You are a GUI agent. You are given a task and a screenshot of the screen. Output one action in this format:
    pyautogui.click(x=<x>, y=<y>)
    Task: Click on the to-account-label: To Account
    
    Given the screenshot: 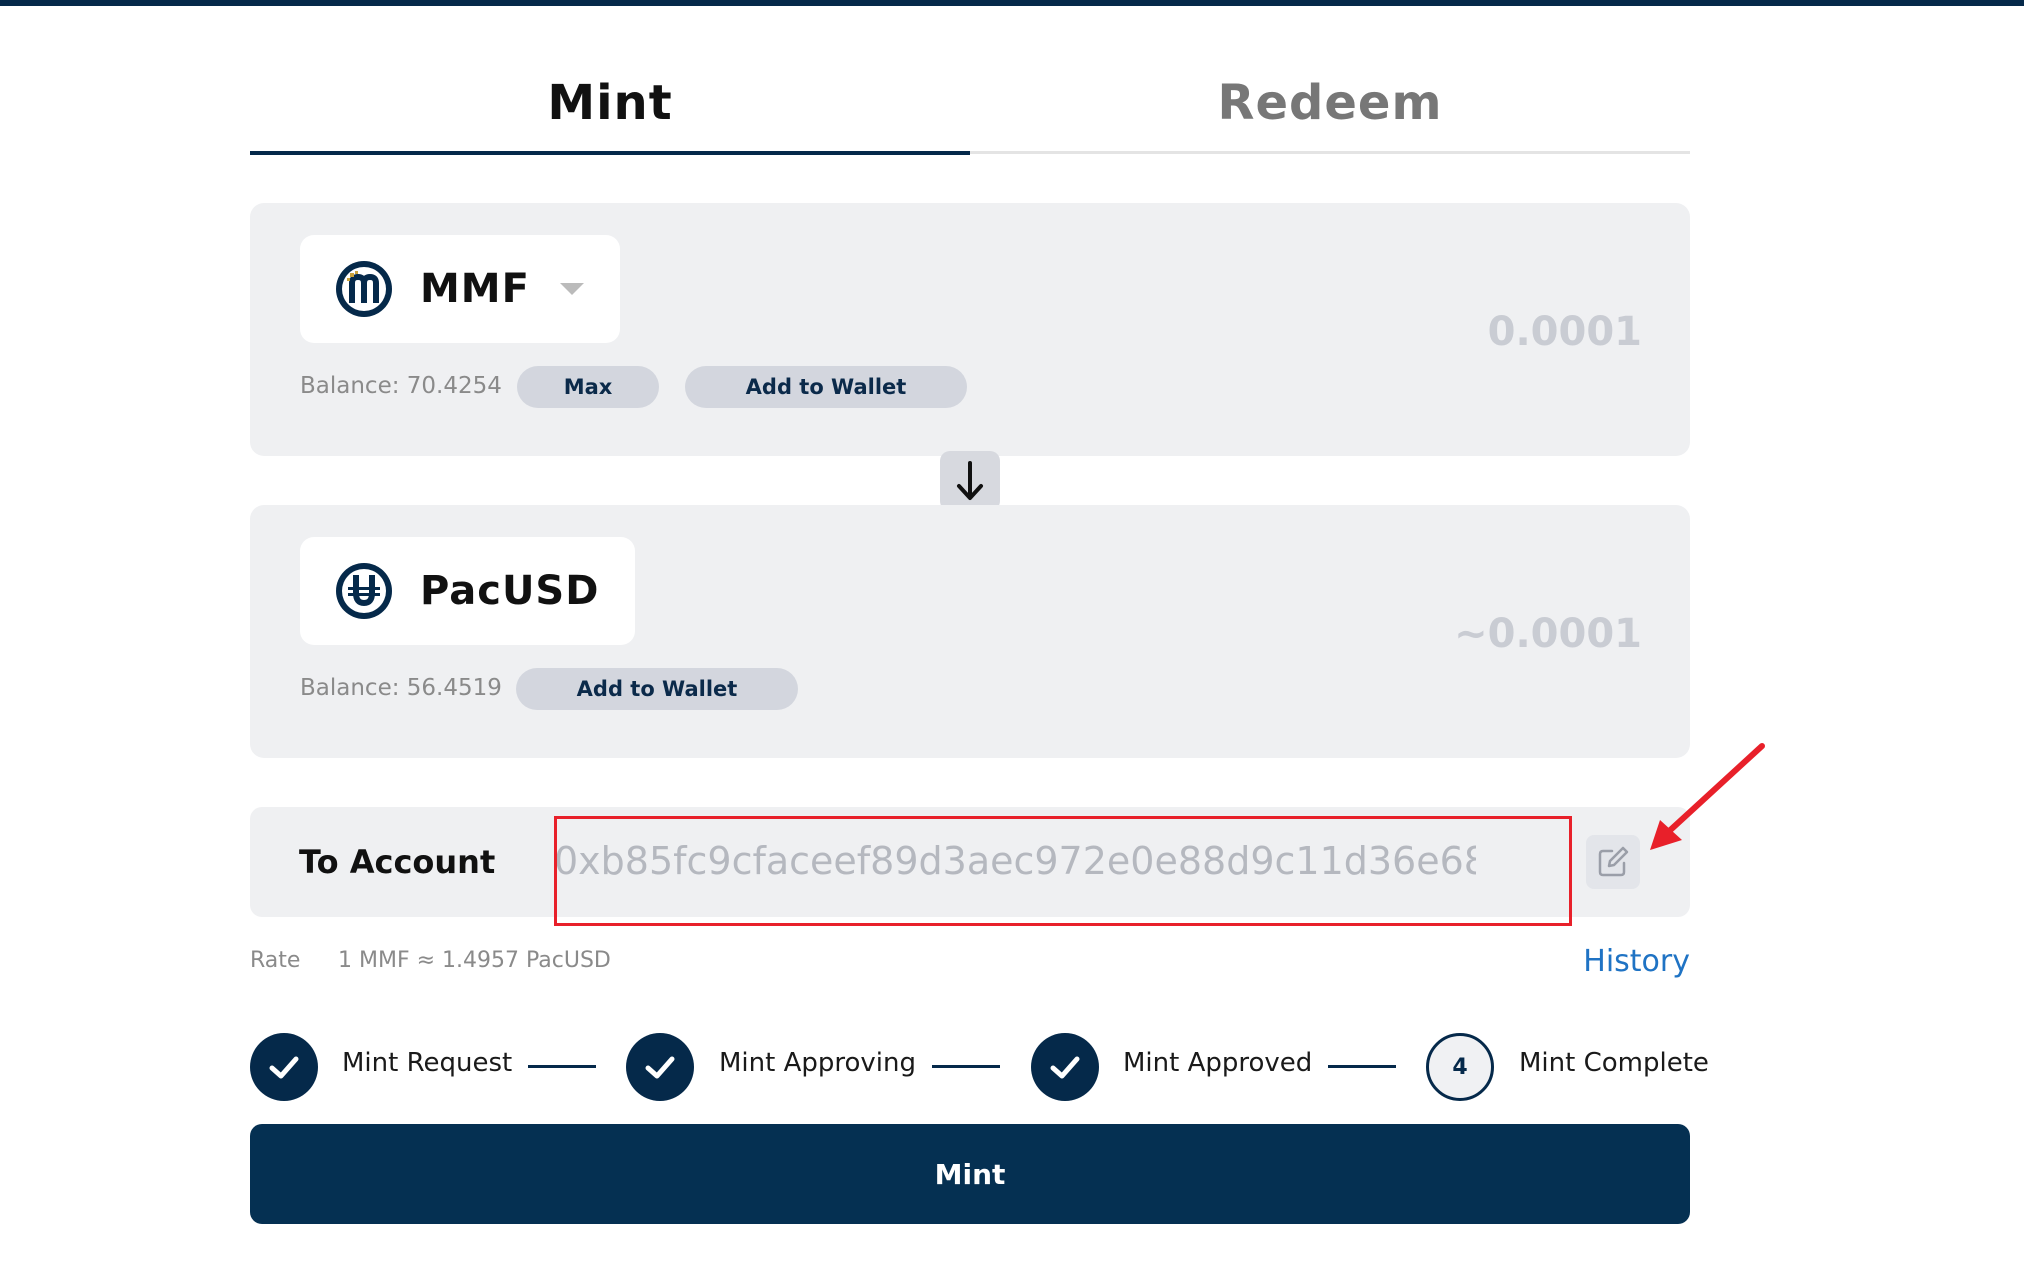 What is the action you would take?
    pyautogui.click(x=397, y=862)
    